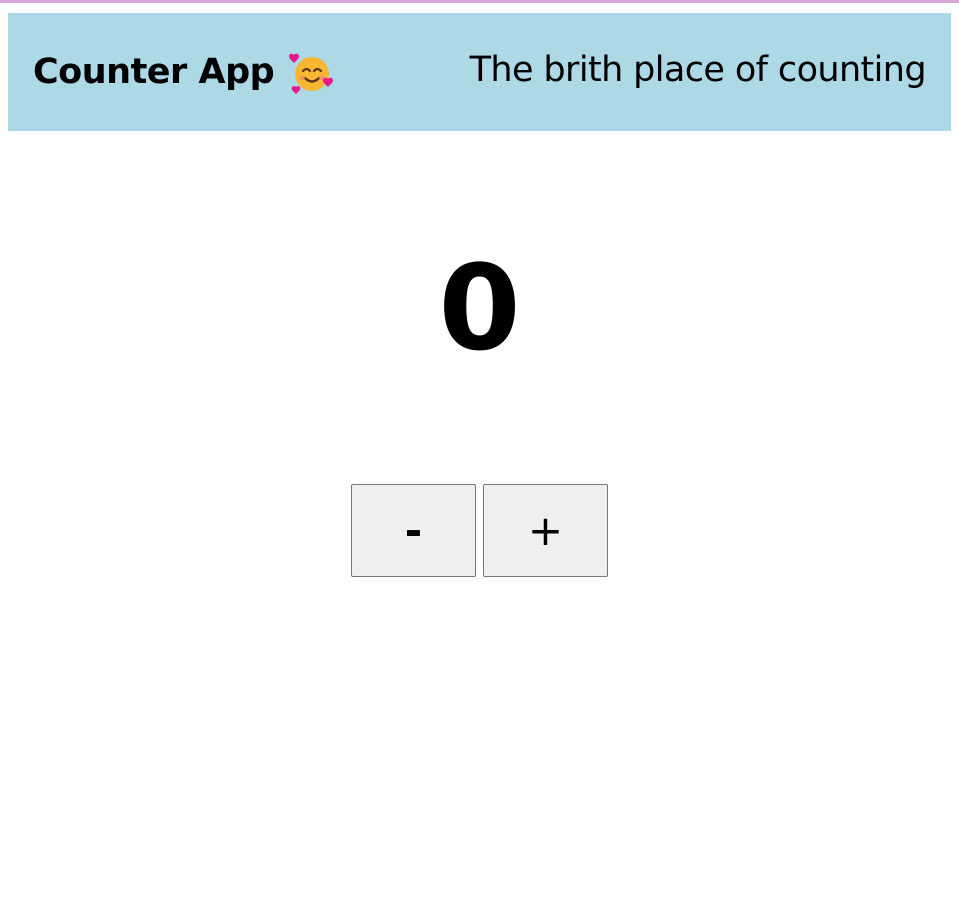 This screenshot has height=910, width=959. Describe the element at coordinates (479, 530) in the screenshot. I see `counter-controls: - +` at that location.